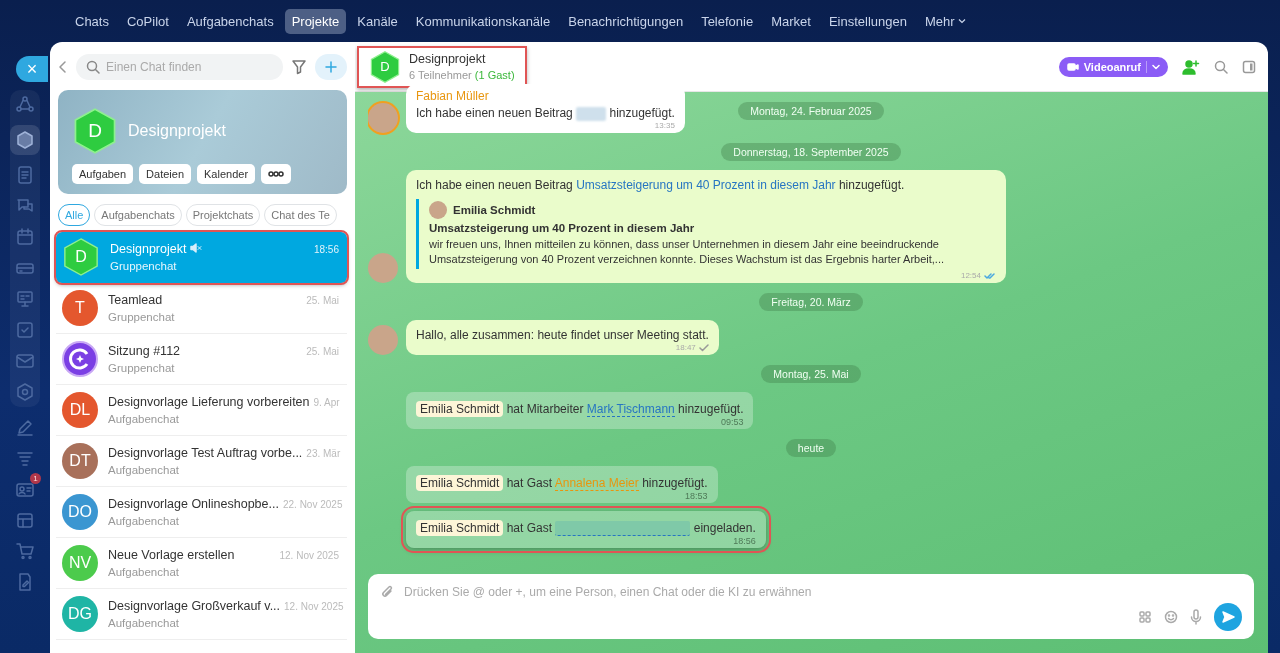 Image resolution: width=1280 pixels, height=653 pixels. Describe the element at coordinates (179, 67) in the screenshot. I see `search-field: Einen Chat finden` at that location.